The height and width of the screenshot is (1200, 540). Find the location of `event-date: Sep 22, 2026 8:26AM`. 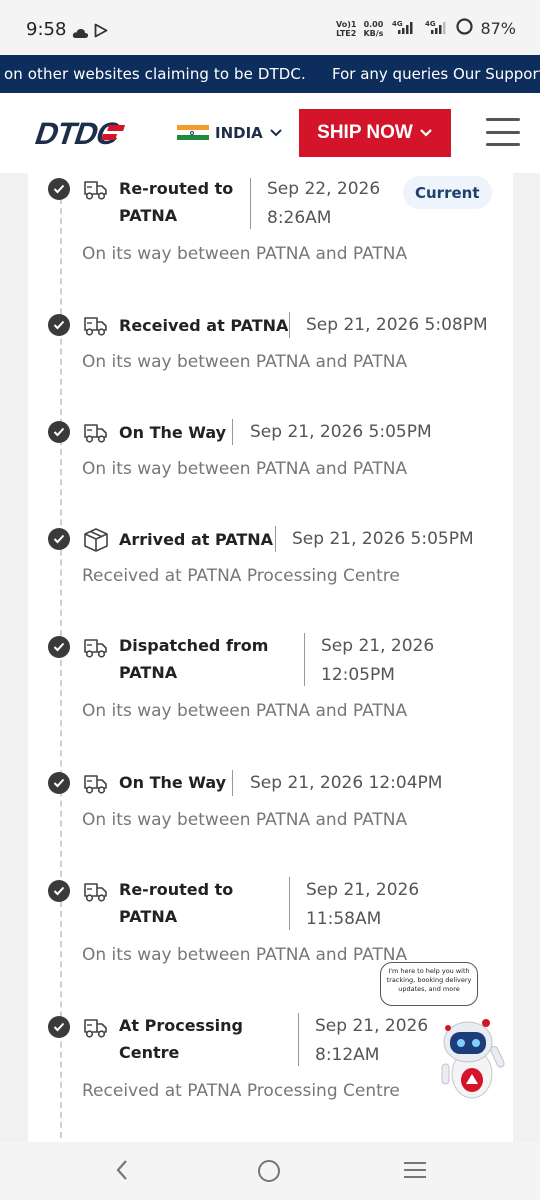

event-date: Sep 22, 2026 8:26AM is located at coordinates (324, 203).